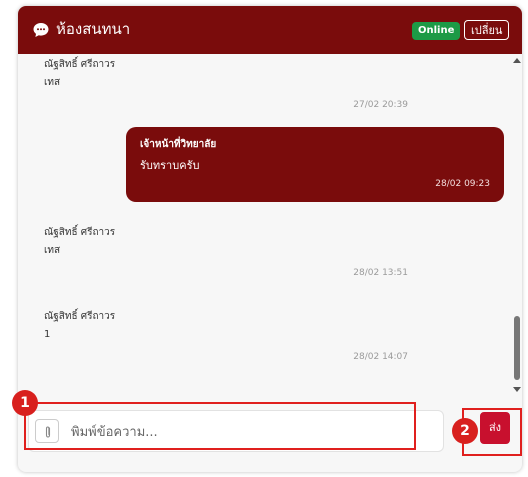  I want to click on message-item: ณัฐสิทธิ์ ศรีถาวร 1 28/02 14:07, so click(274, 335).